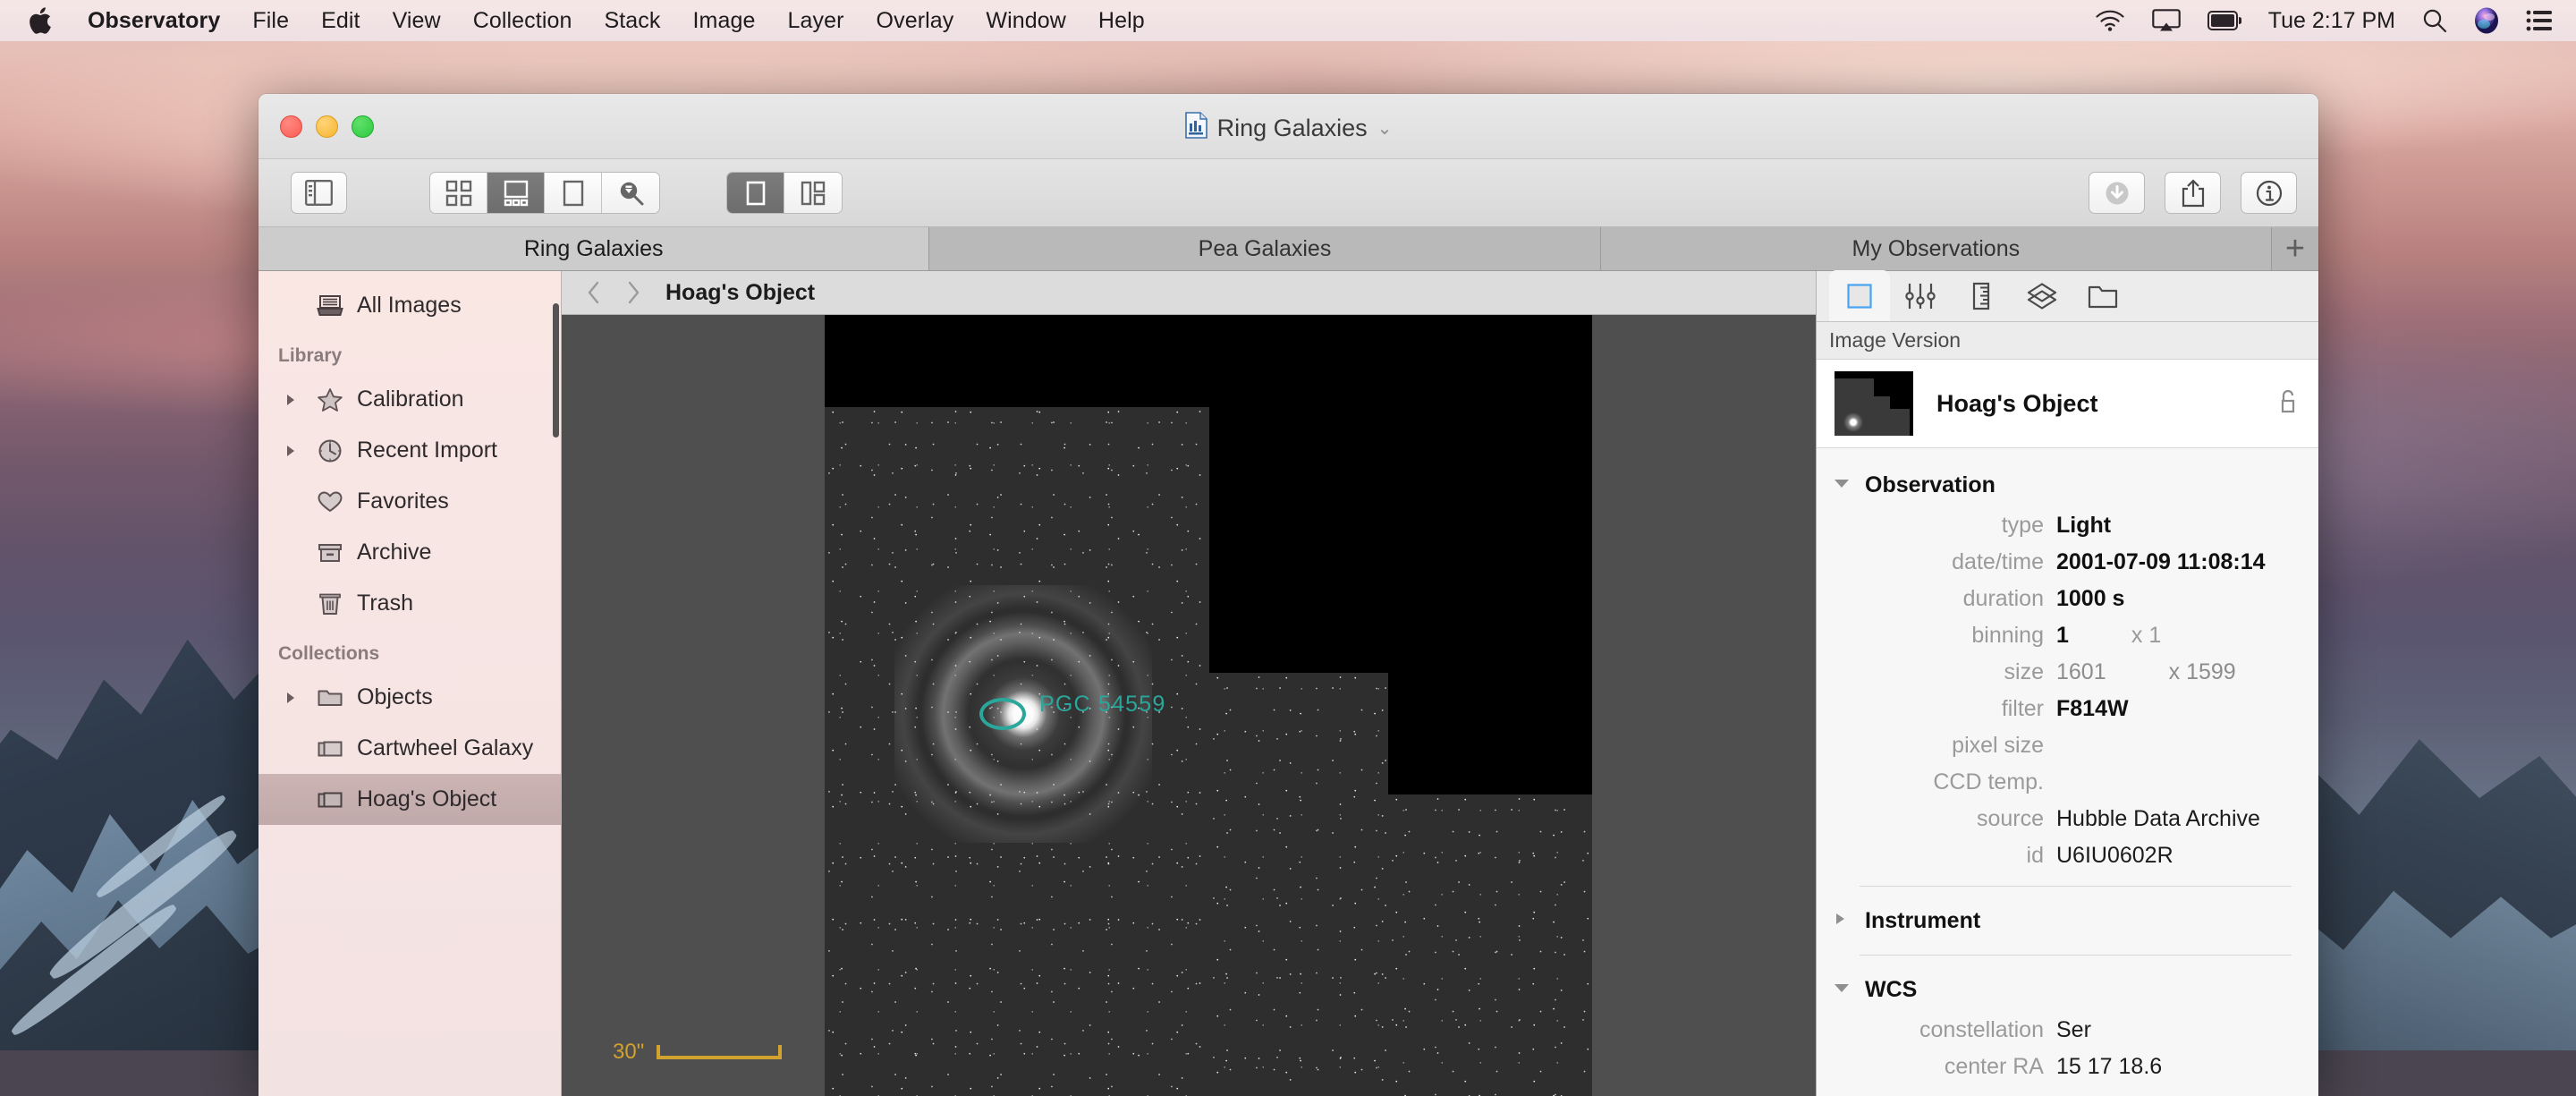  What do you see at coordinates (409, 552) in the screenshot?
I see `sidebar-item-archive: Archive` at bounding box center [409, 552].